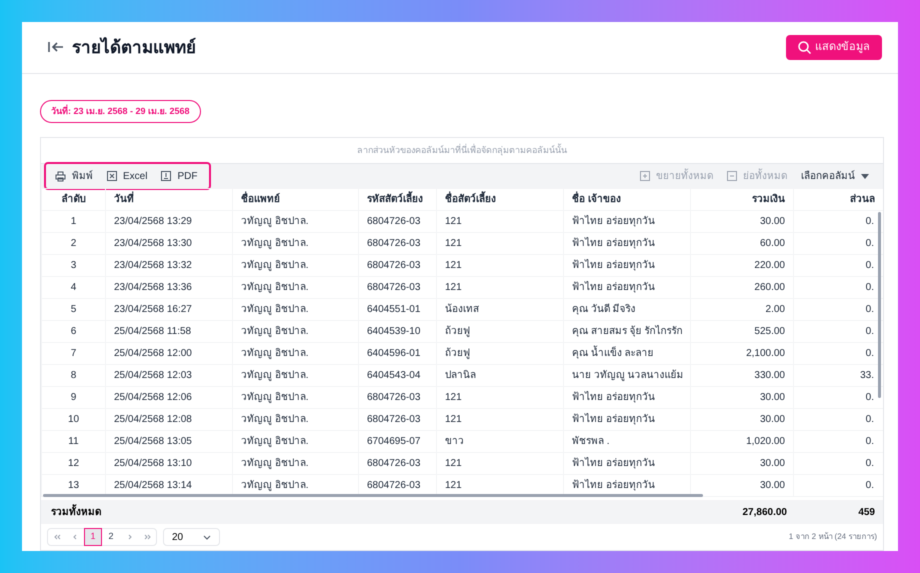  I want to click on table-cell: 23/04/2568 13:32, so click(169, 265).